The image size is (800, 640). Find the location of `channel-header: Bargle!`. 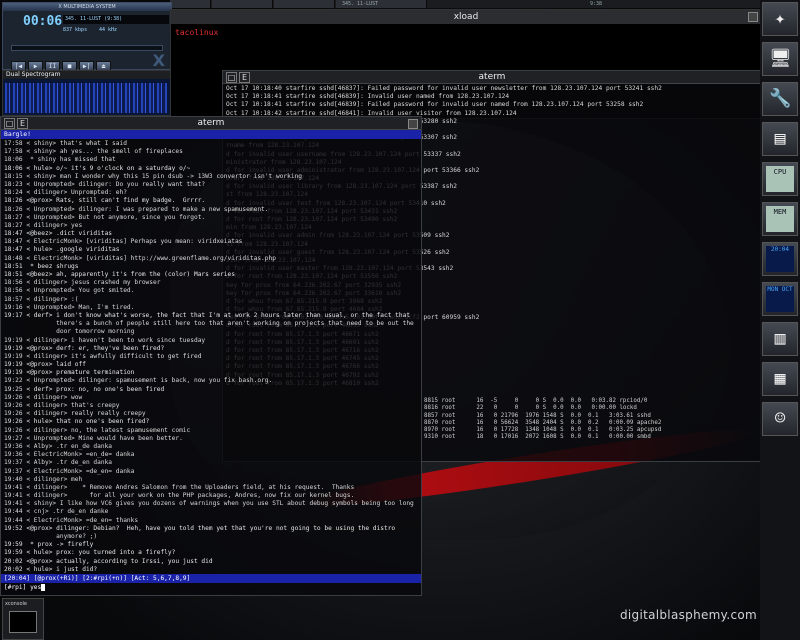

channel-header: Bargle! is located at coordinates (211, 134).